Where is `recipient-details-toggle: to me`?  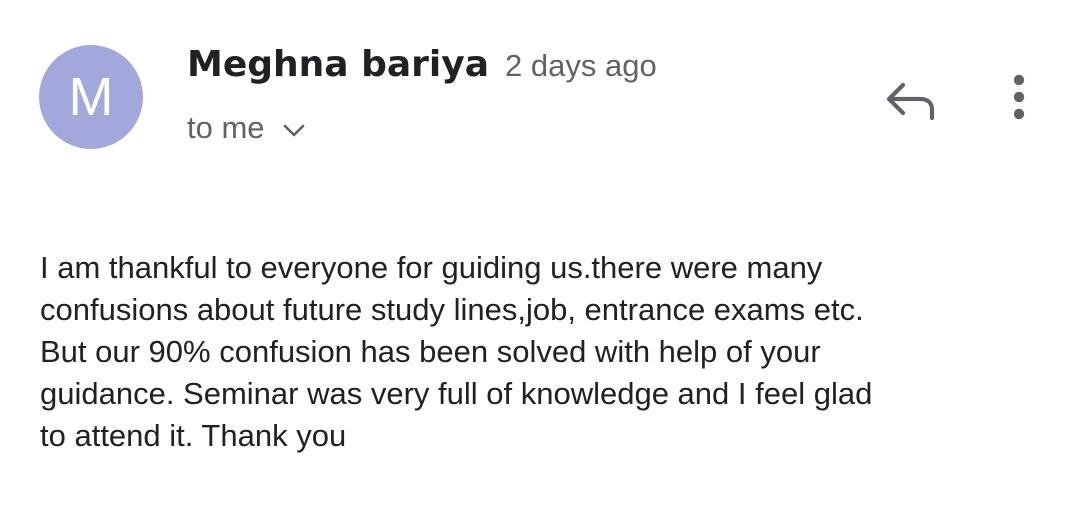 recipient-details-toggle: to me is located at coordinates (246, 128).